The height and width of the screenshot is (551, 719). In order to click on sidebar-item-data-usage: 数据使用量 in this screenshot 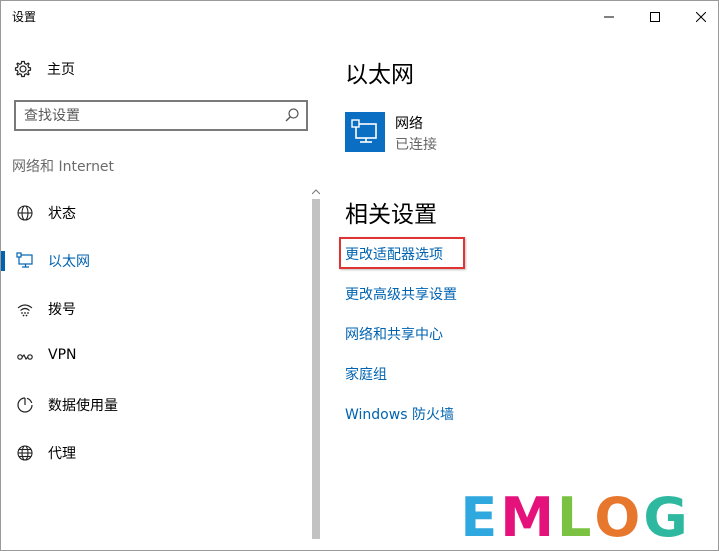, I will do `click(153, 405)`.